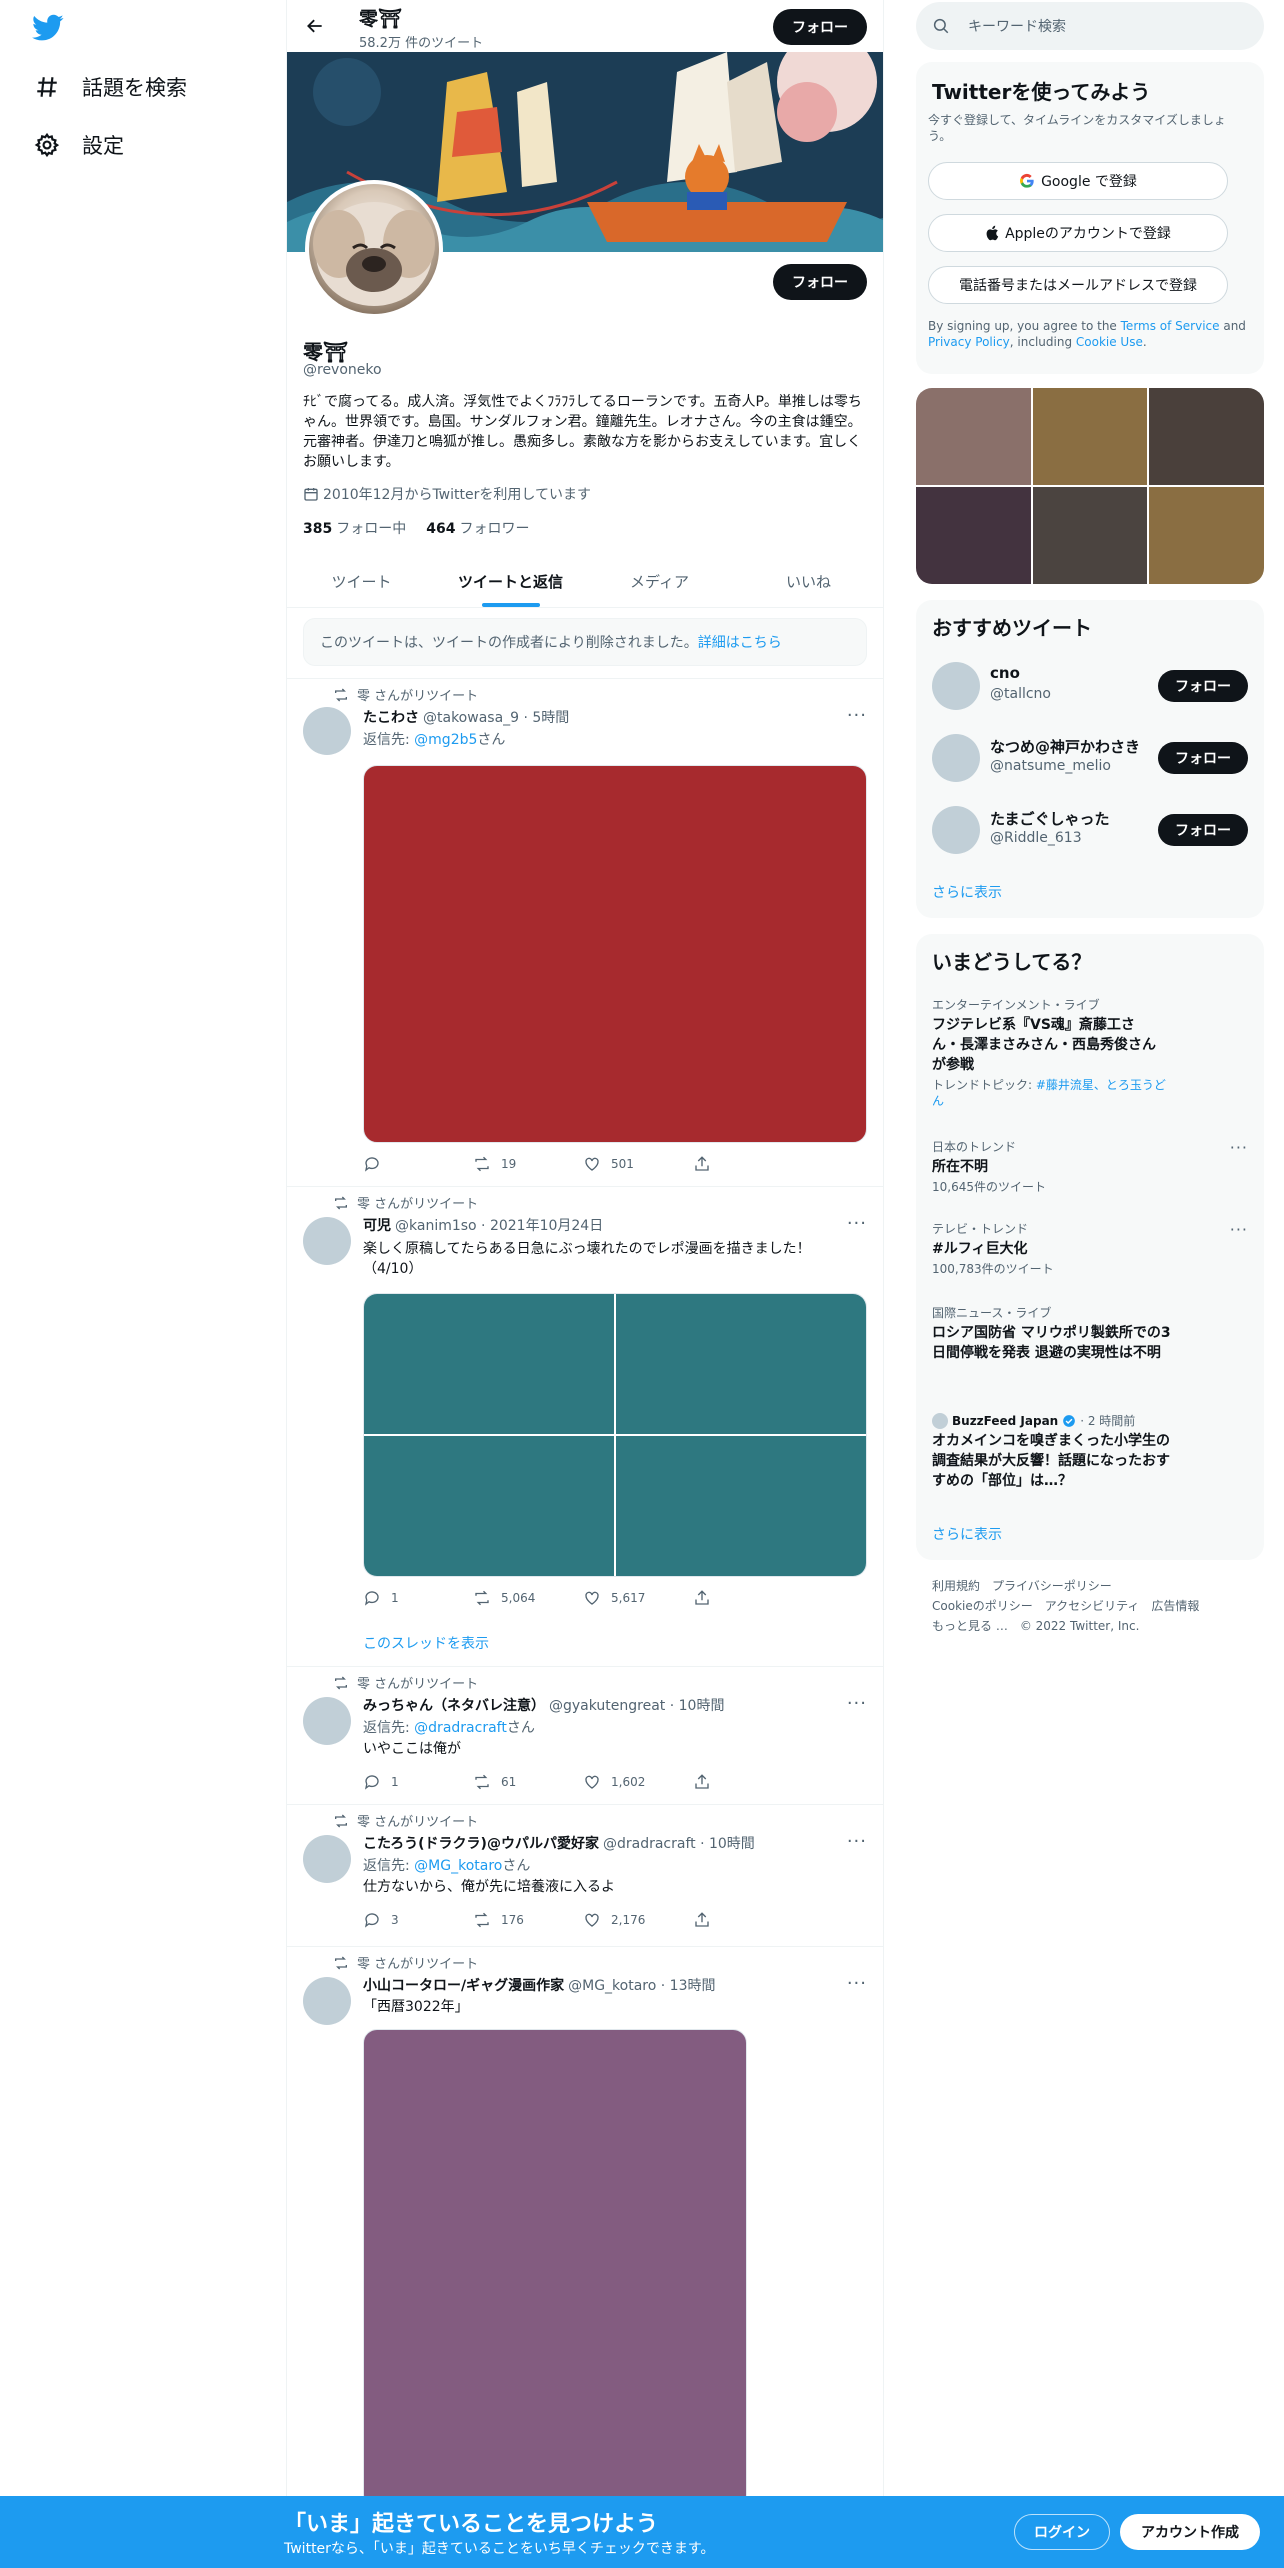 The width and height of the screenshot is (1284, 2568). Describe the element at coordinates (481, 1844) in the screenshot. I see `author-name: こたろう(ドラクラ)@ウパルパ愛好家` at that location.